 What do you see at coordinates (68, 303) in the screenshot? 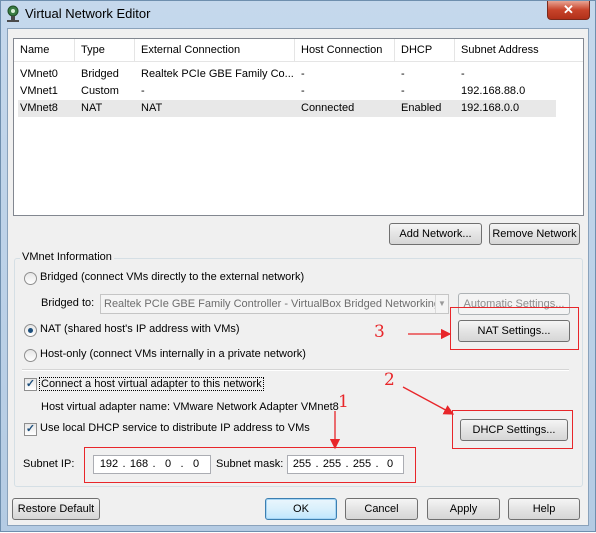
I see `bridged-to-label: Bridged to:` at bounding box center [68, 303].